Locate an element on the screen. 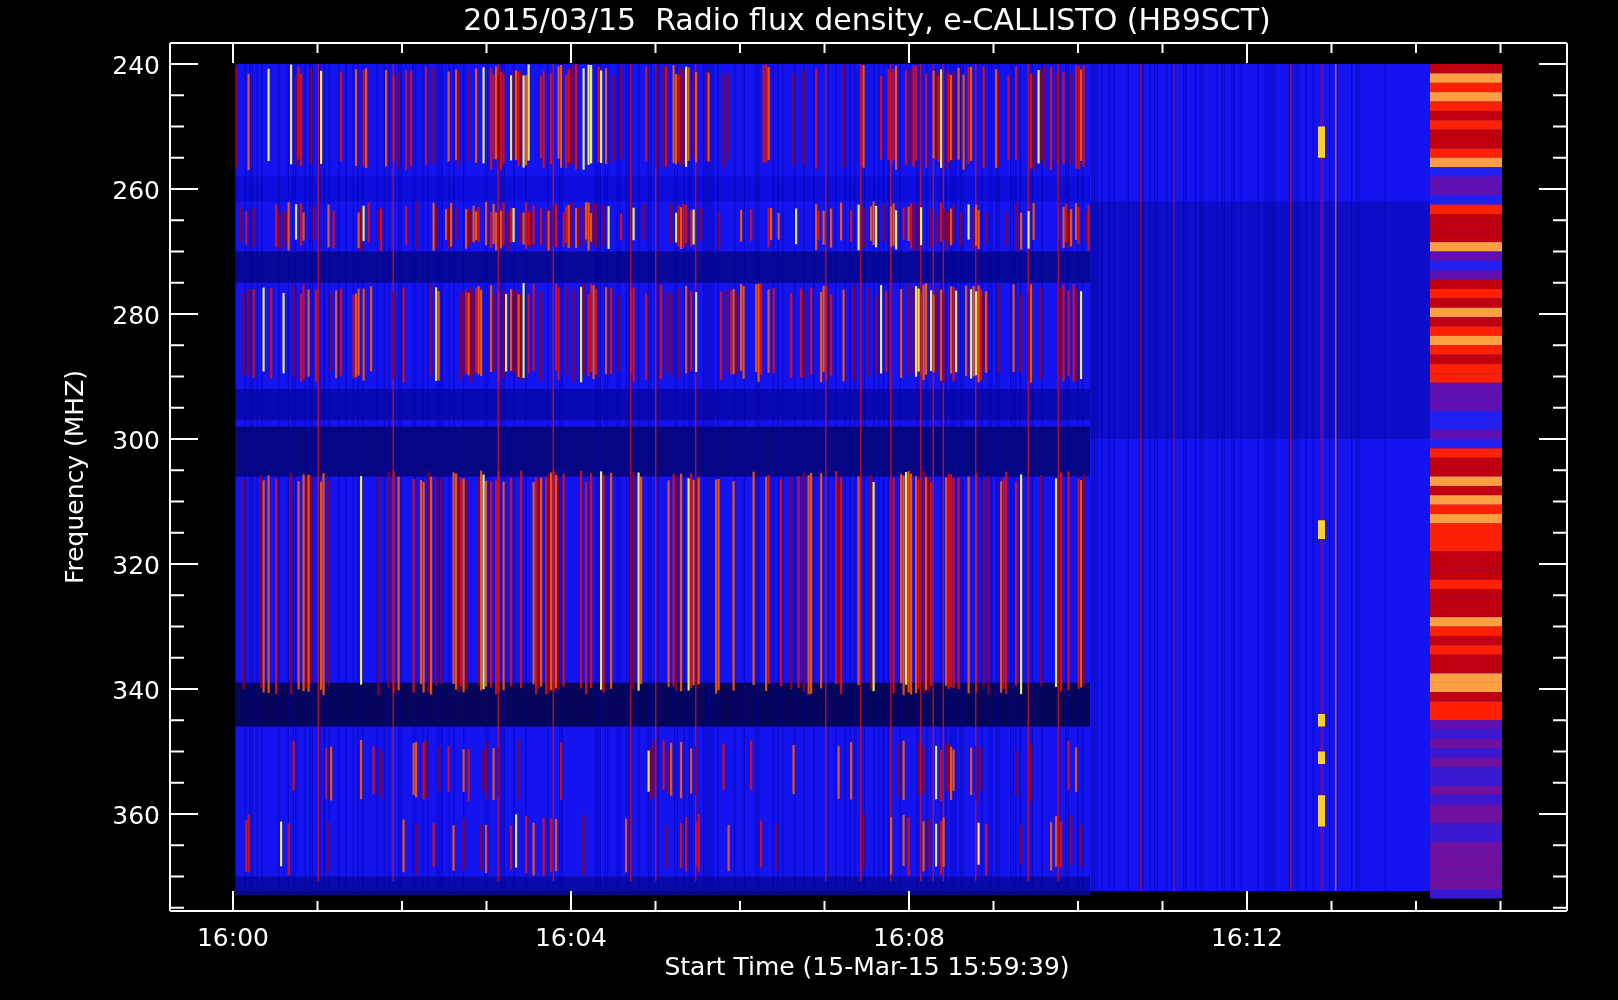 The height and width of the screenshot is (1000, 1618). tick-label: 240 is located at coordinates (136, 65).